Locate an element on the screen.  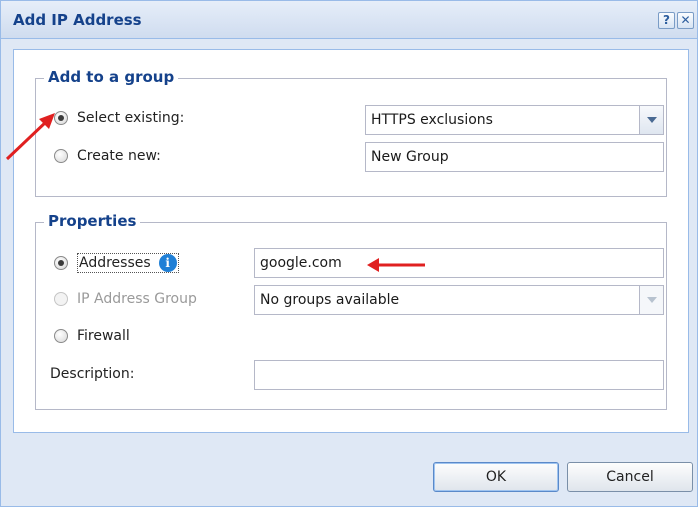
ip-address-group-radio is located at coordinates (61, 299).